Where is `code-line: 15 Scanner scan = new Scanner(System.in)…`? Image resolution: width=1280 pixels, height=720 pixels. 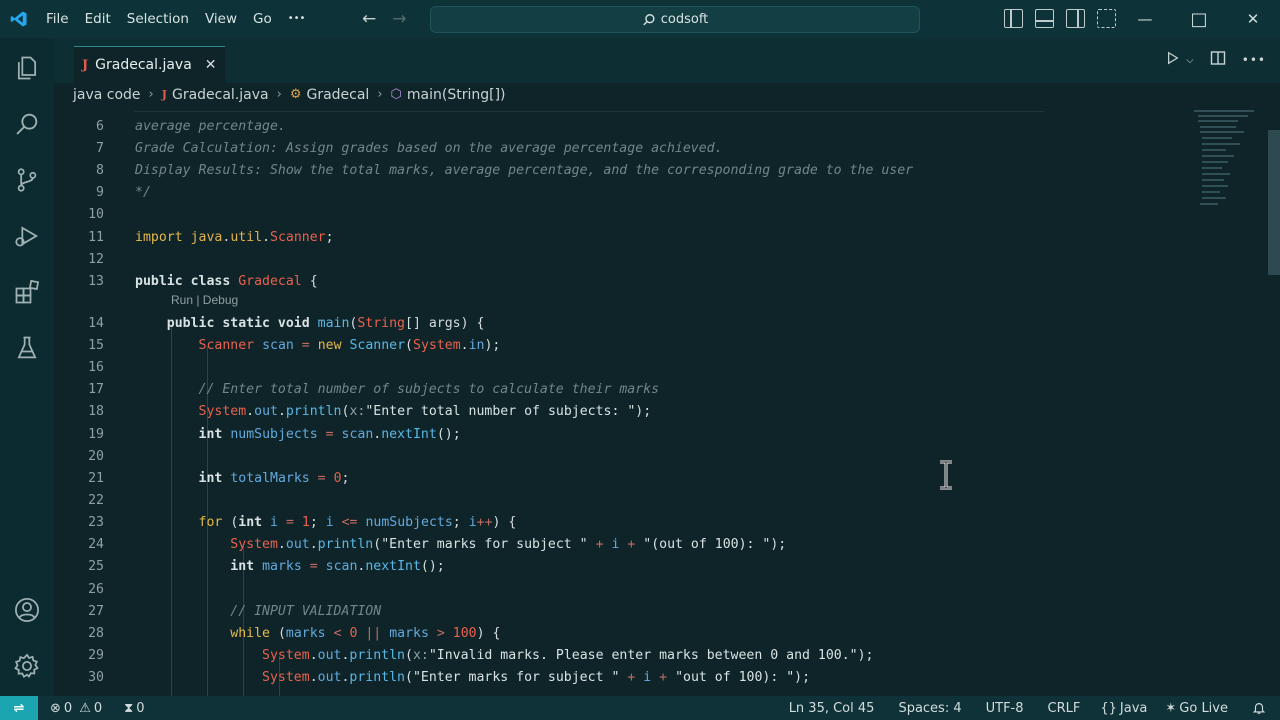
code-line: 15 Scanner scan = new Scanner(System.in)… is located at coordinates (622, 346).